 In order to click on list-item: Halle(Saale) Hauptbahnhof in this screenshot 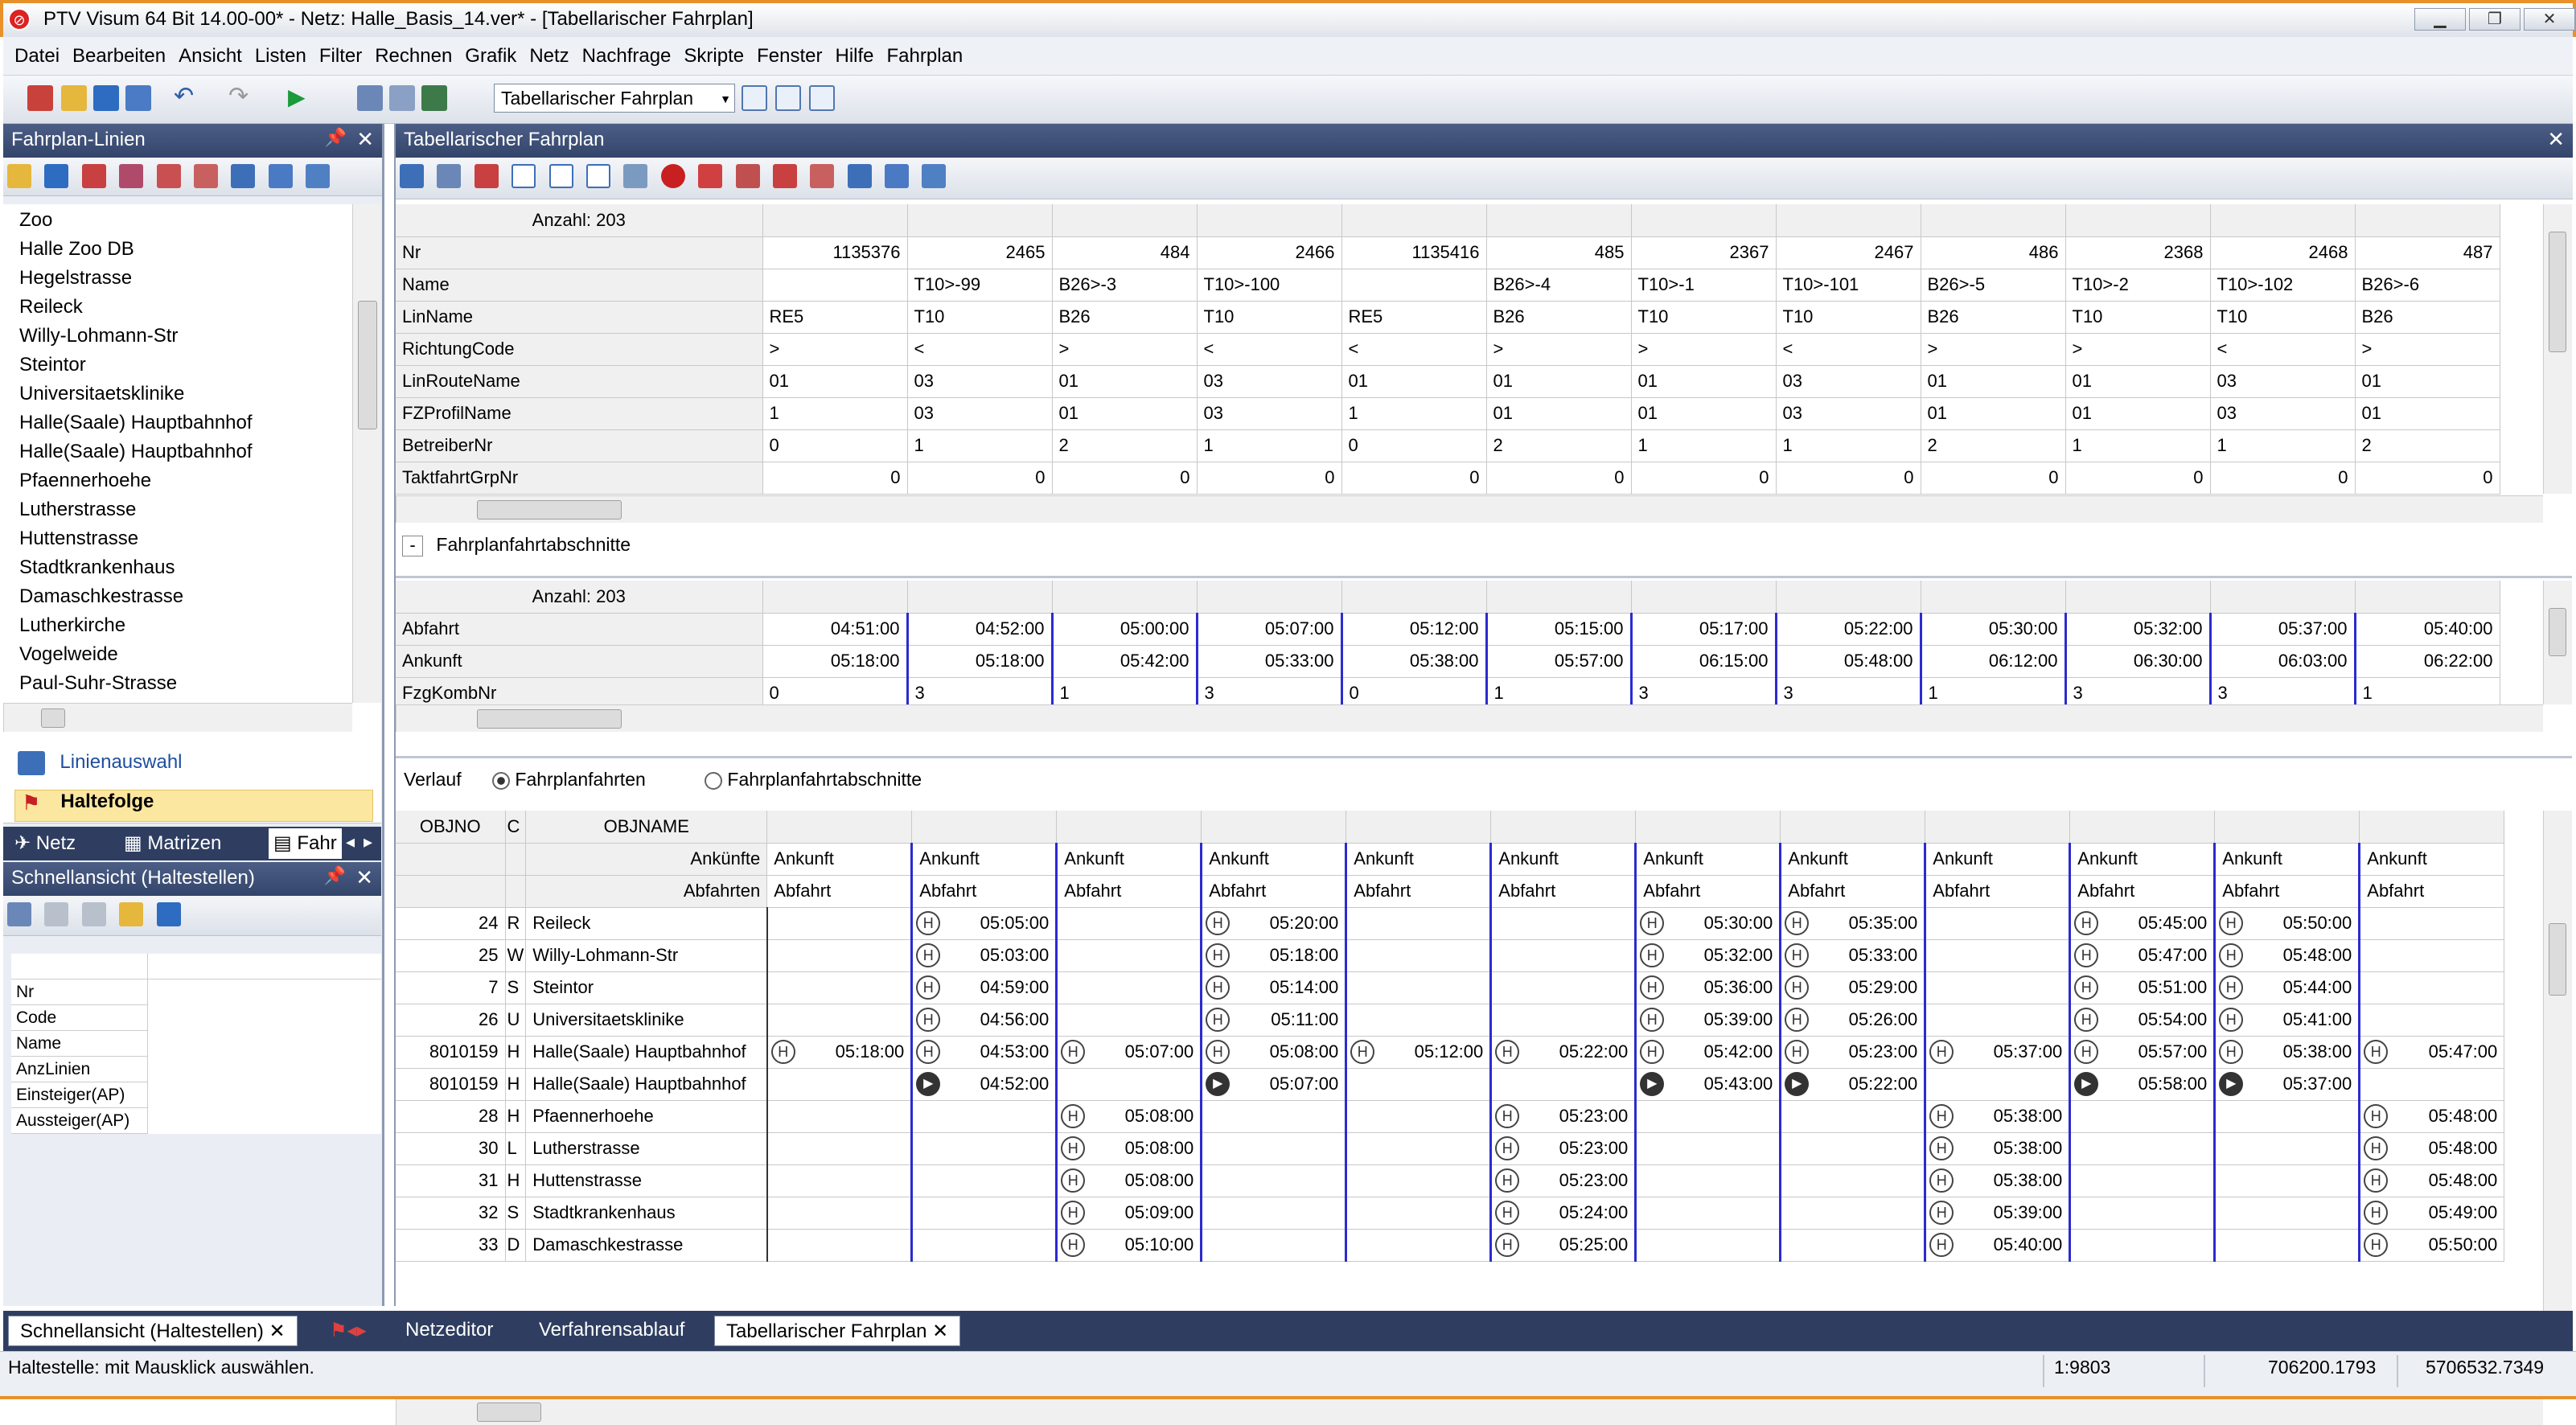, I will do `click(136, 452)`.